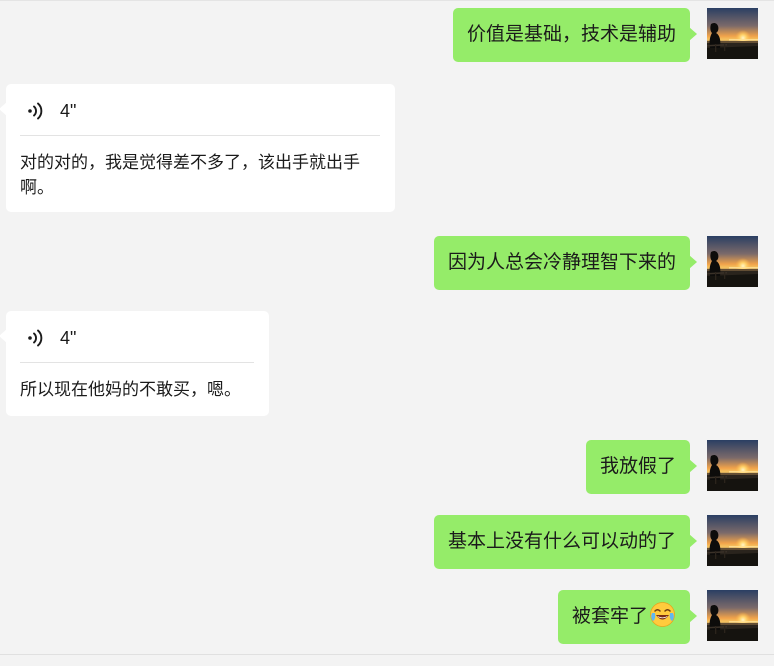 This screenshot has width=774, height=666. What do you see at coordinates (609, 616) in the screenshot?
I see `message-text: 被套牢了` at bounding box center [609, 616].